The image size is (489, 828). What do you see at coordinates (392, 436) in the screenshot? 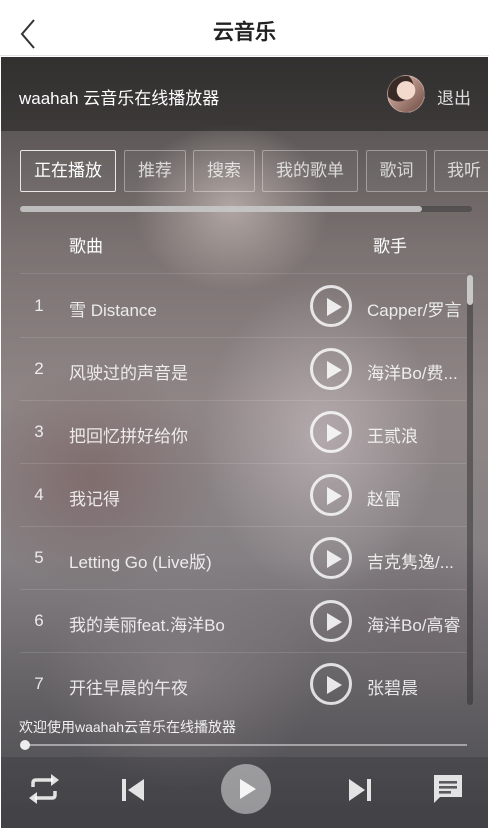
I see `song-artist: 王贰浪` at bounding box center [392, 436].